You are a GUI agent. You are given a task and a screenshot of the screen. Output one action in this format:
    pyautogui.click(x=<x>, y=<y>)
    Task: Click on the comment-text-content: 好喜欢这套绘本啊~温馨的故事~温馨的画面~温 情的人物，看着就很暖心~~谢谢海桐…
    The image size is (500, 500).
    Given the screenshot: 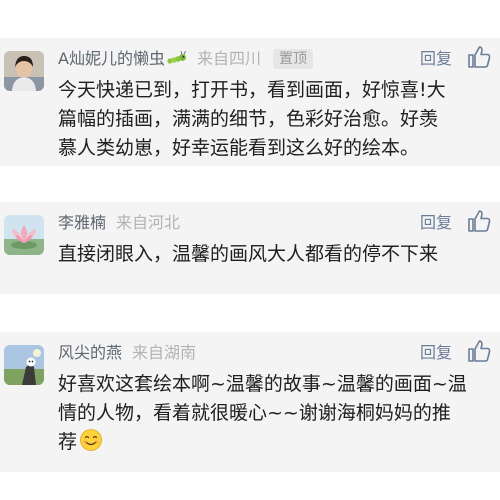 What is the action you would take?
    pyautogui.click(x=262, y=413)
    